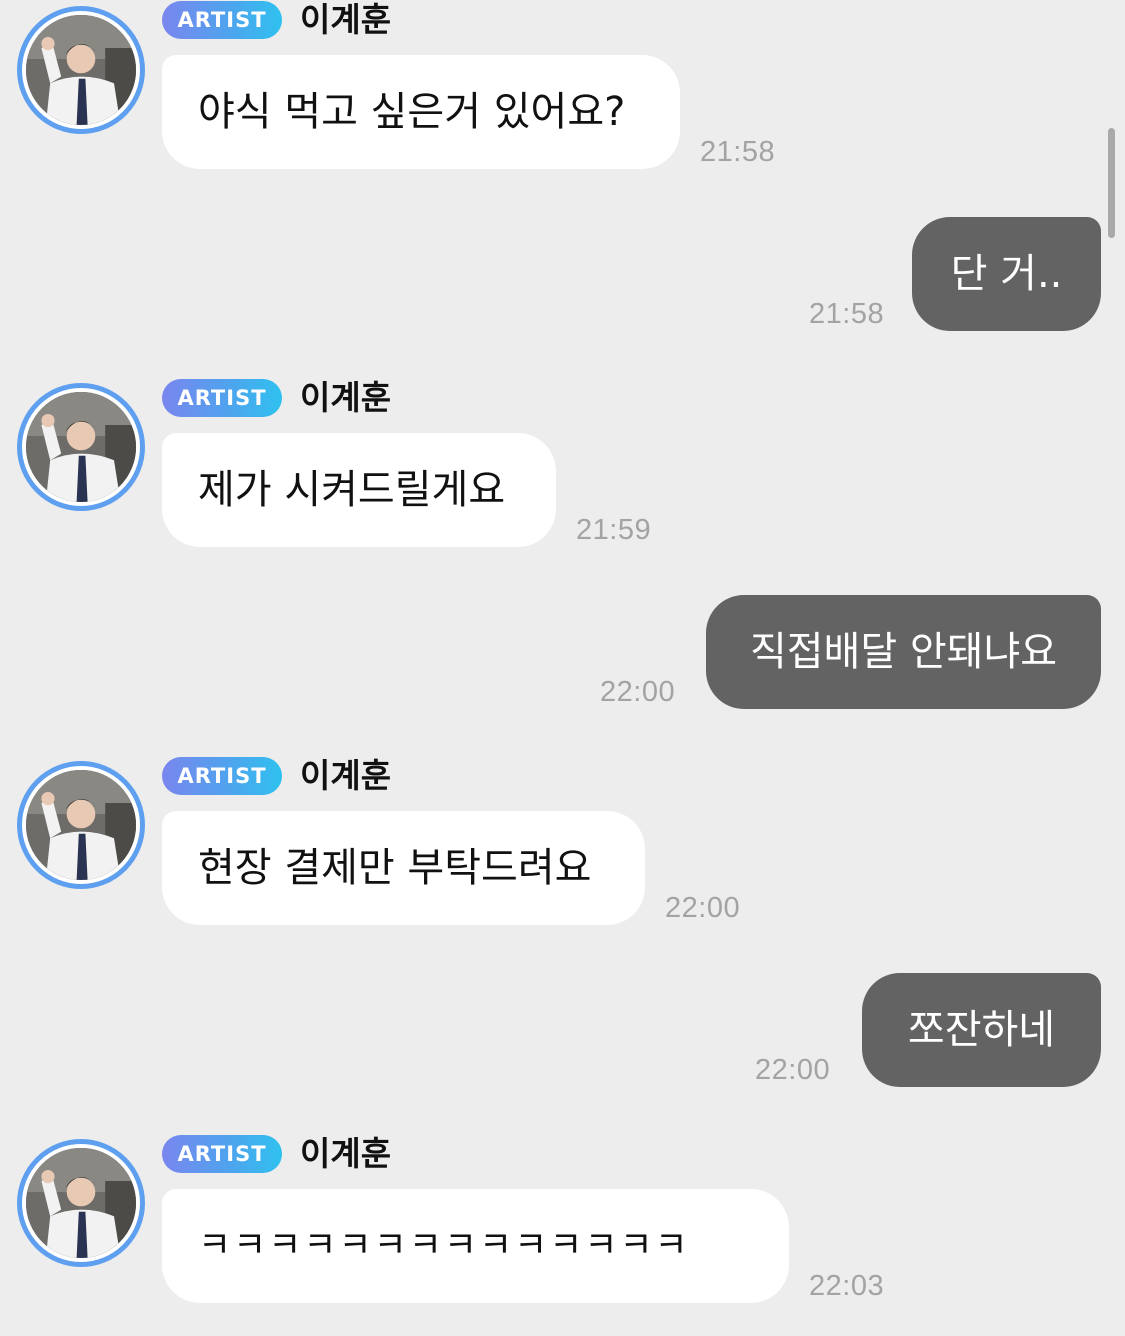  What do you see at coordinates (614, 530) in the screenshot?
I see `message-timestamp: 21:59` at bounding box center [614, 530].